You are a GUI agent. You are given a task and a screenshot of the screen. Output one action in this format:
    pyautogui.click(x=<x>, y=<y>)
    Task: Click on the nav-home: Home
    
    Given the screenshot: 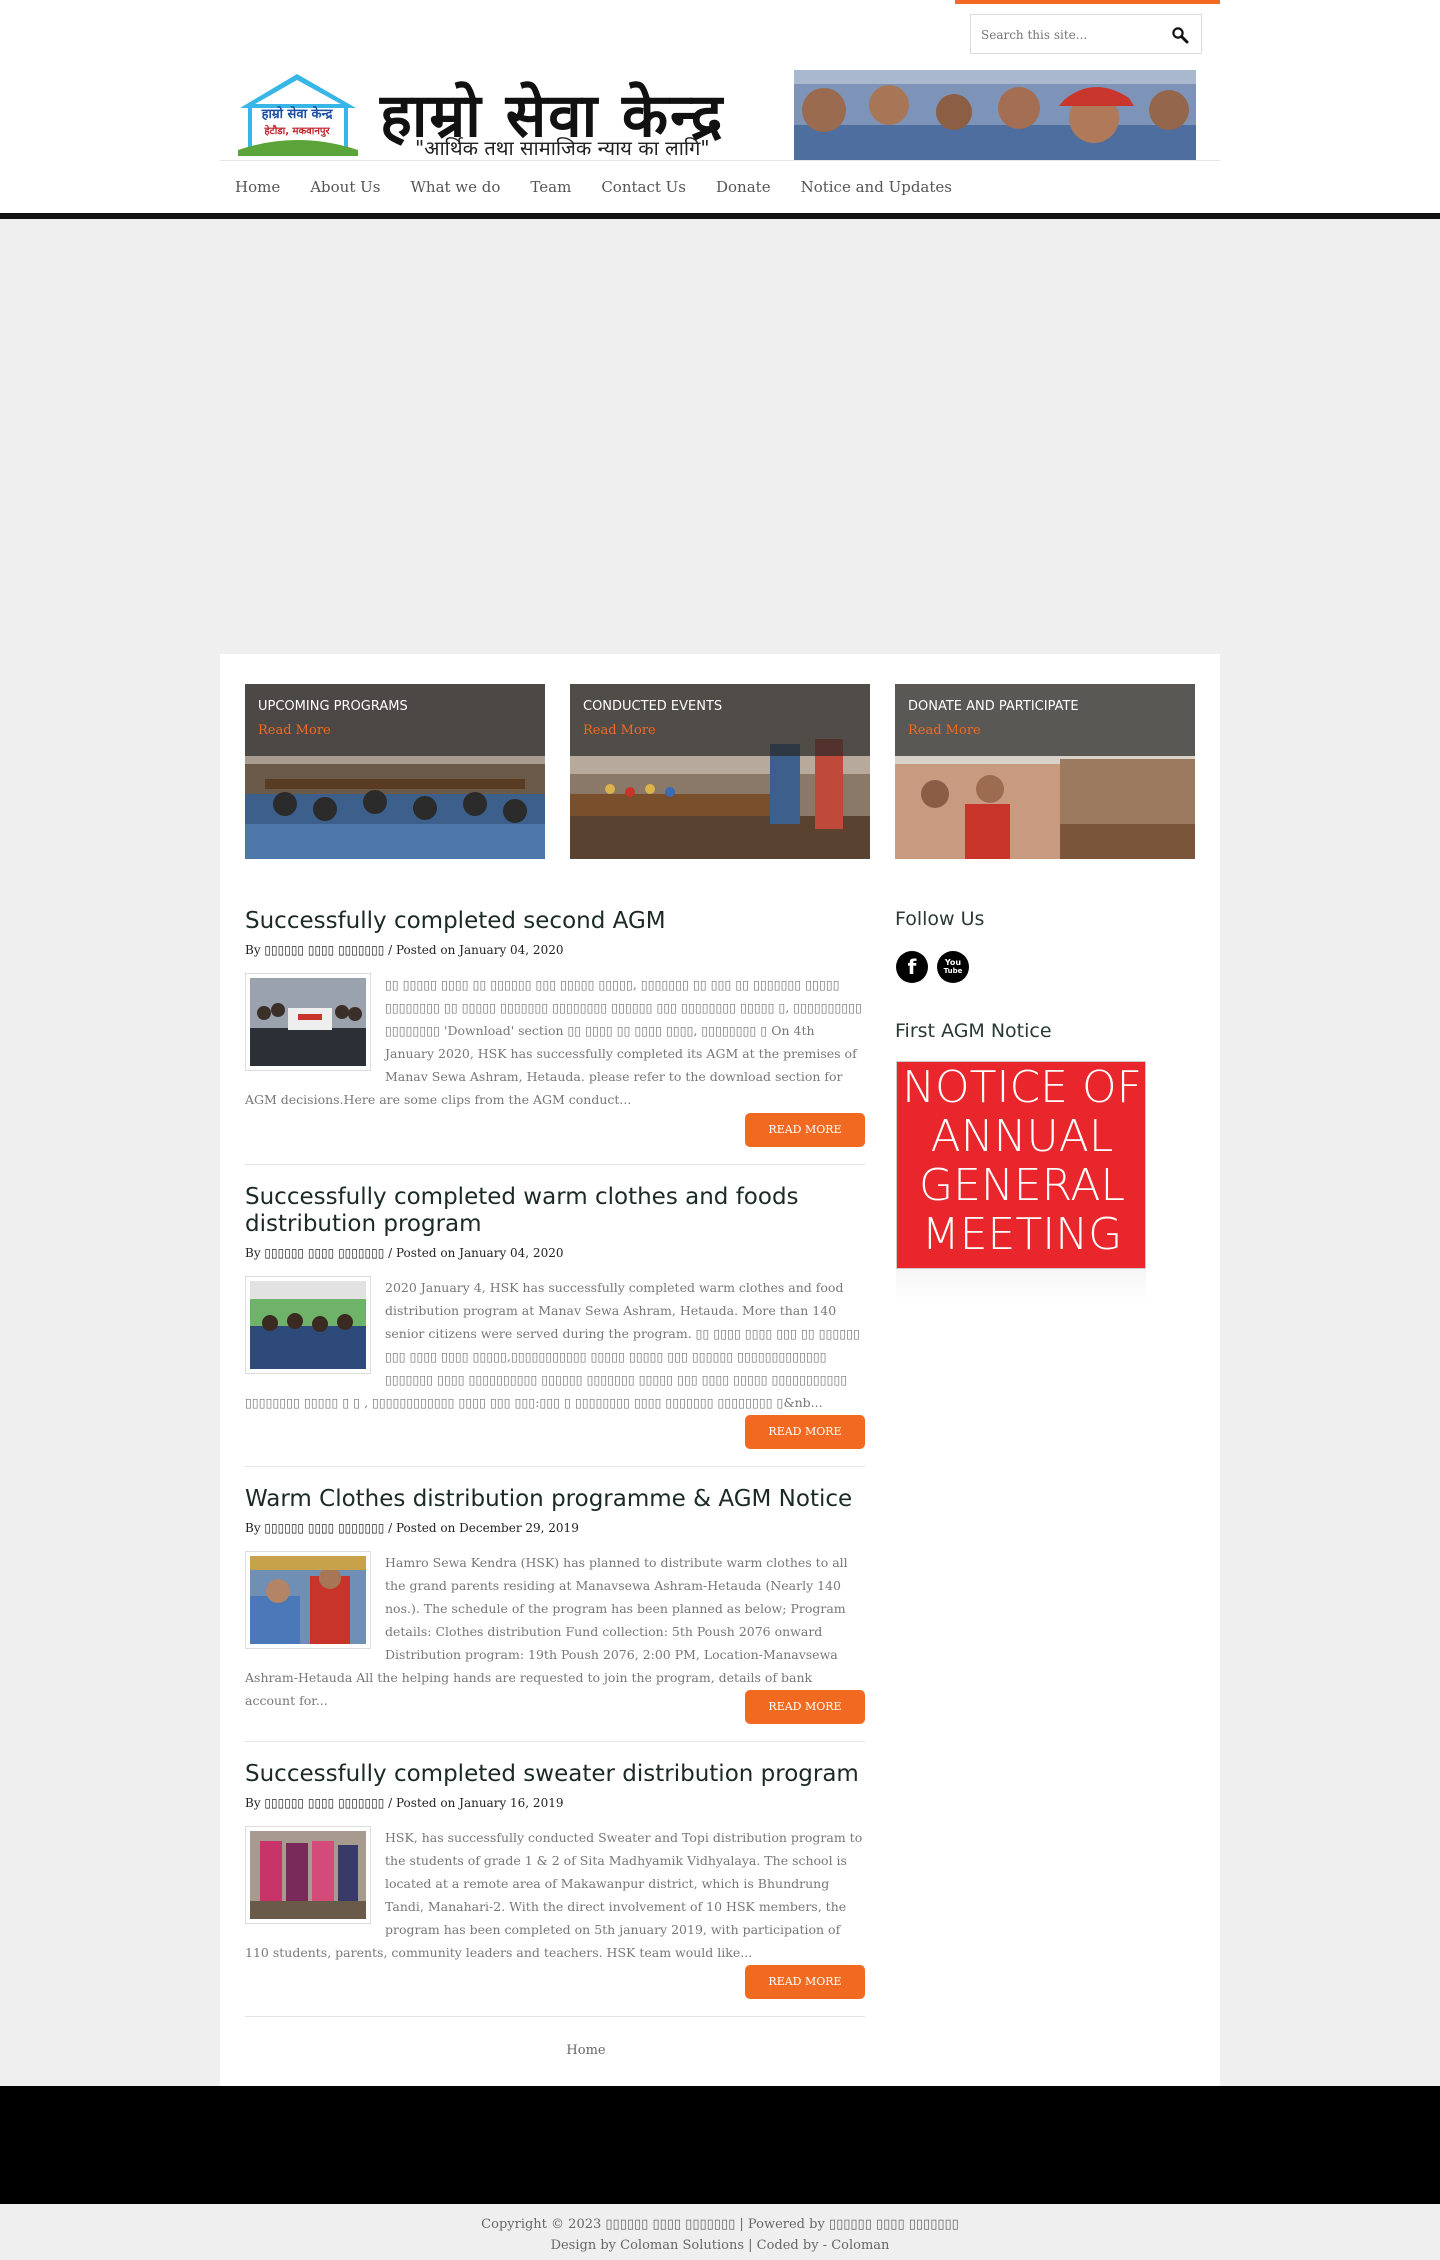 What is the action you would take?
    pyautogui.click(x=257, y=186)
    